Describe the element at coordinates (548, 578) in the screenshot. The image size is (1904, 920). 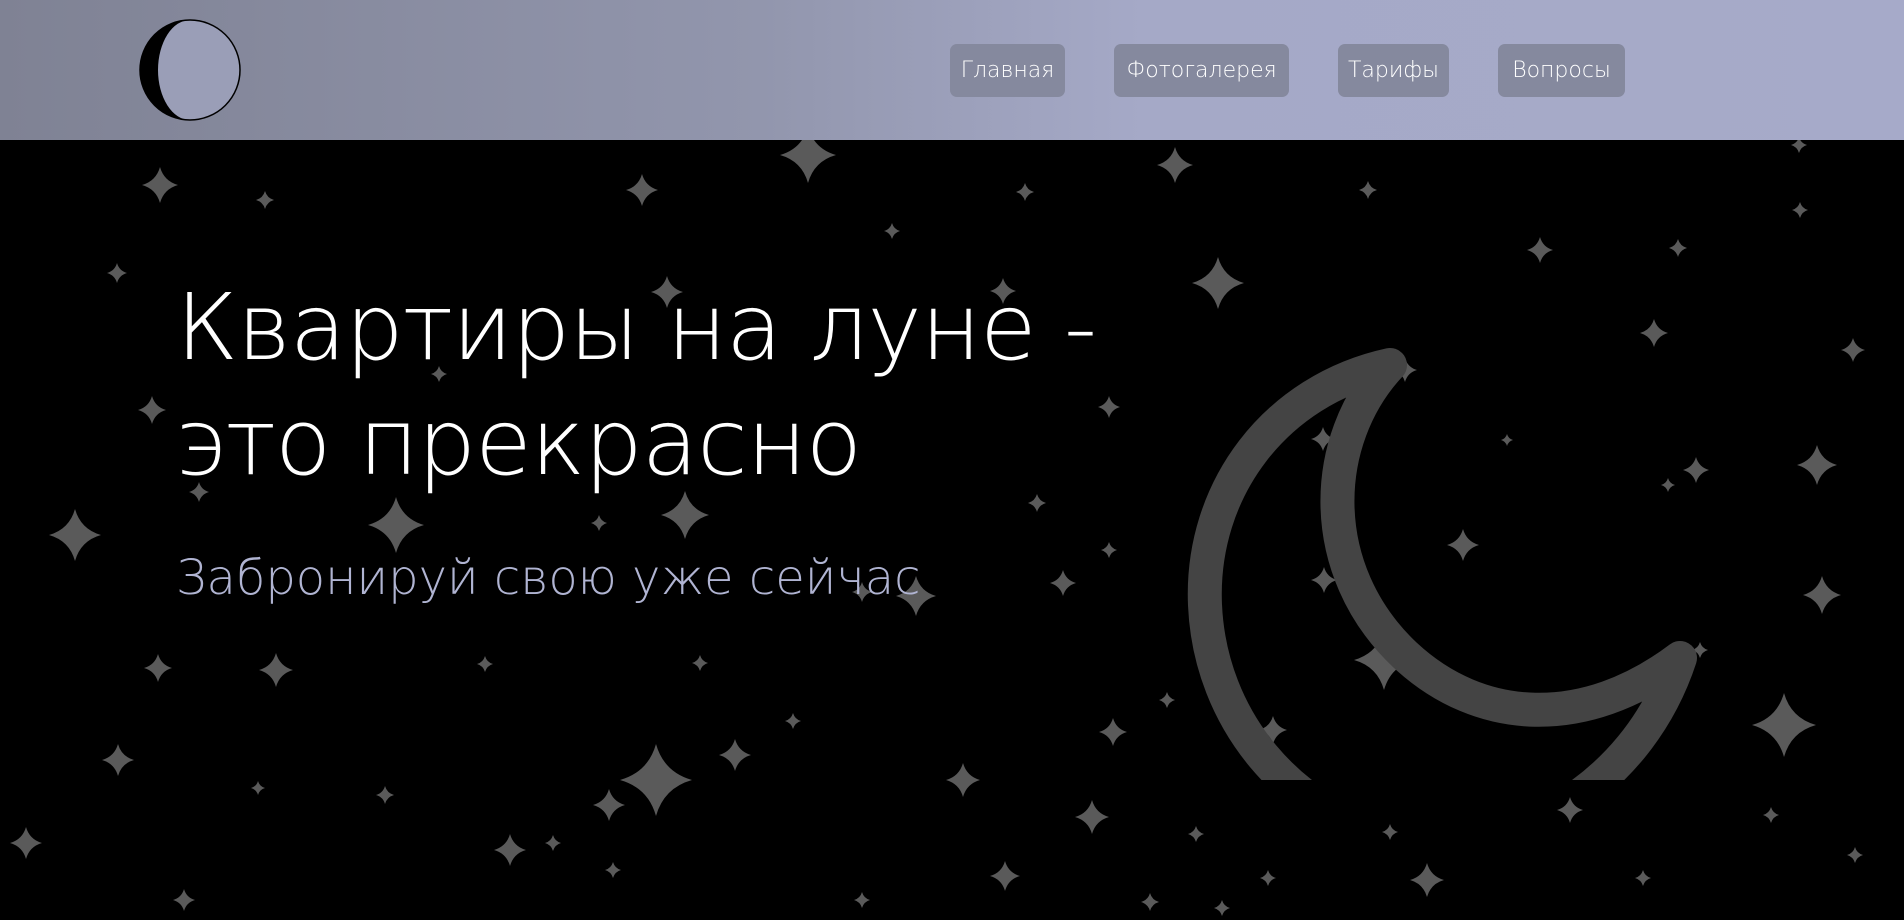
I see `hero-subtitle: Забронируй свою уже сейчас` at that location.